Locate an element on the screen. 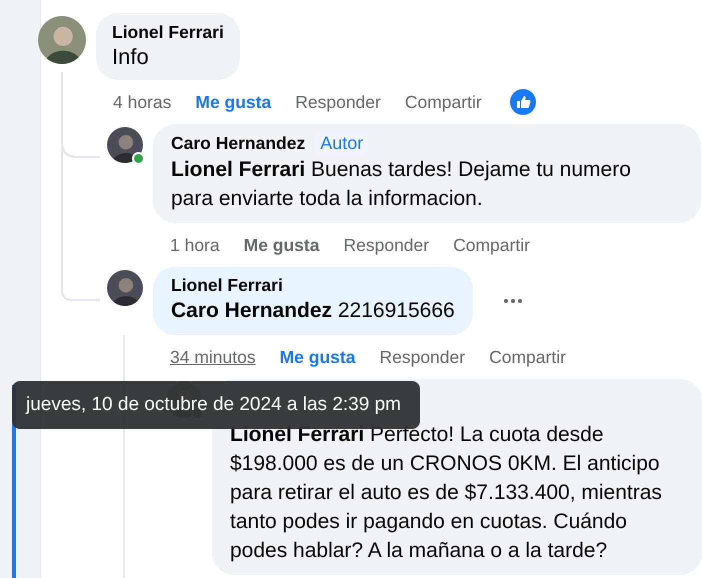 The image size is (702, 578). comment-text: Info is located at coordinates (131, 56).